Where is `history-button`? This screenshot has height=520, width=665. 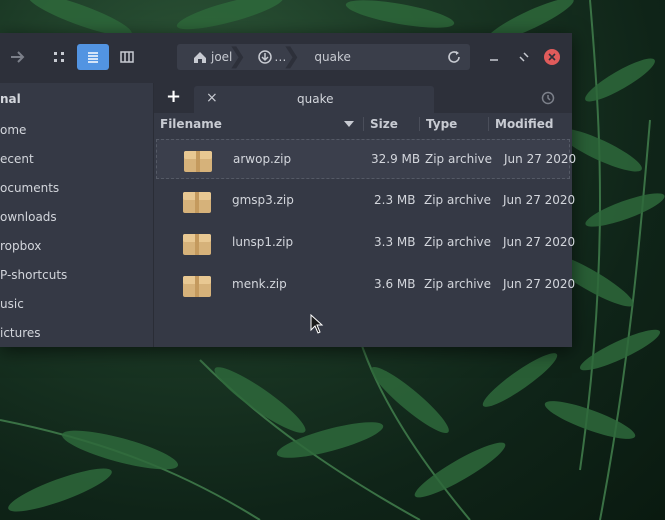 history-button is located at coordinates (548, 98).